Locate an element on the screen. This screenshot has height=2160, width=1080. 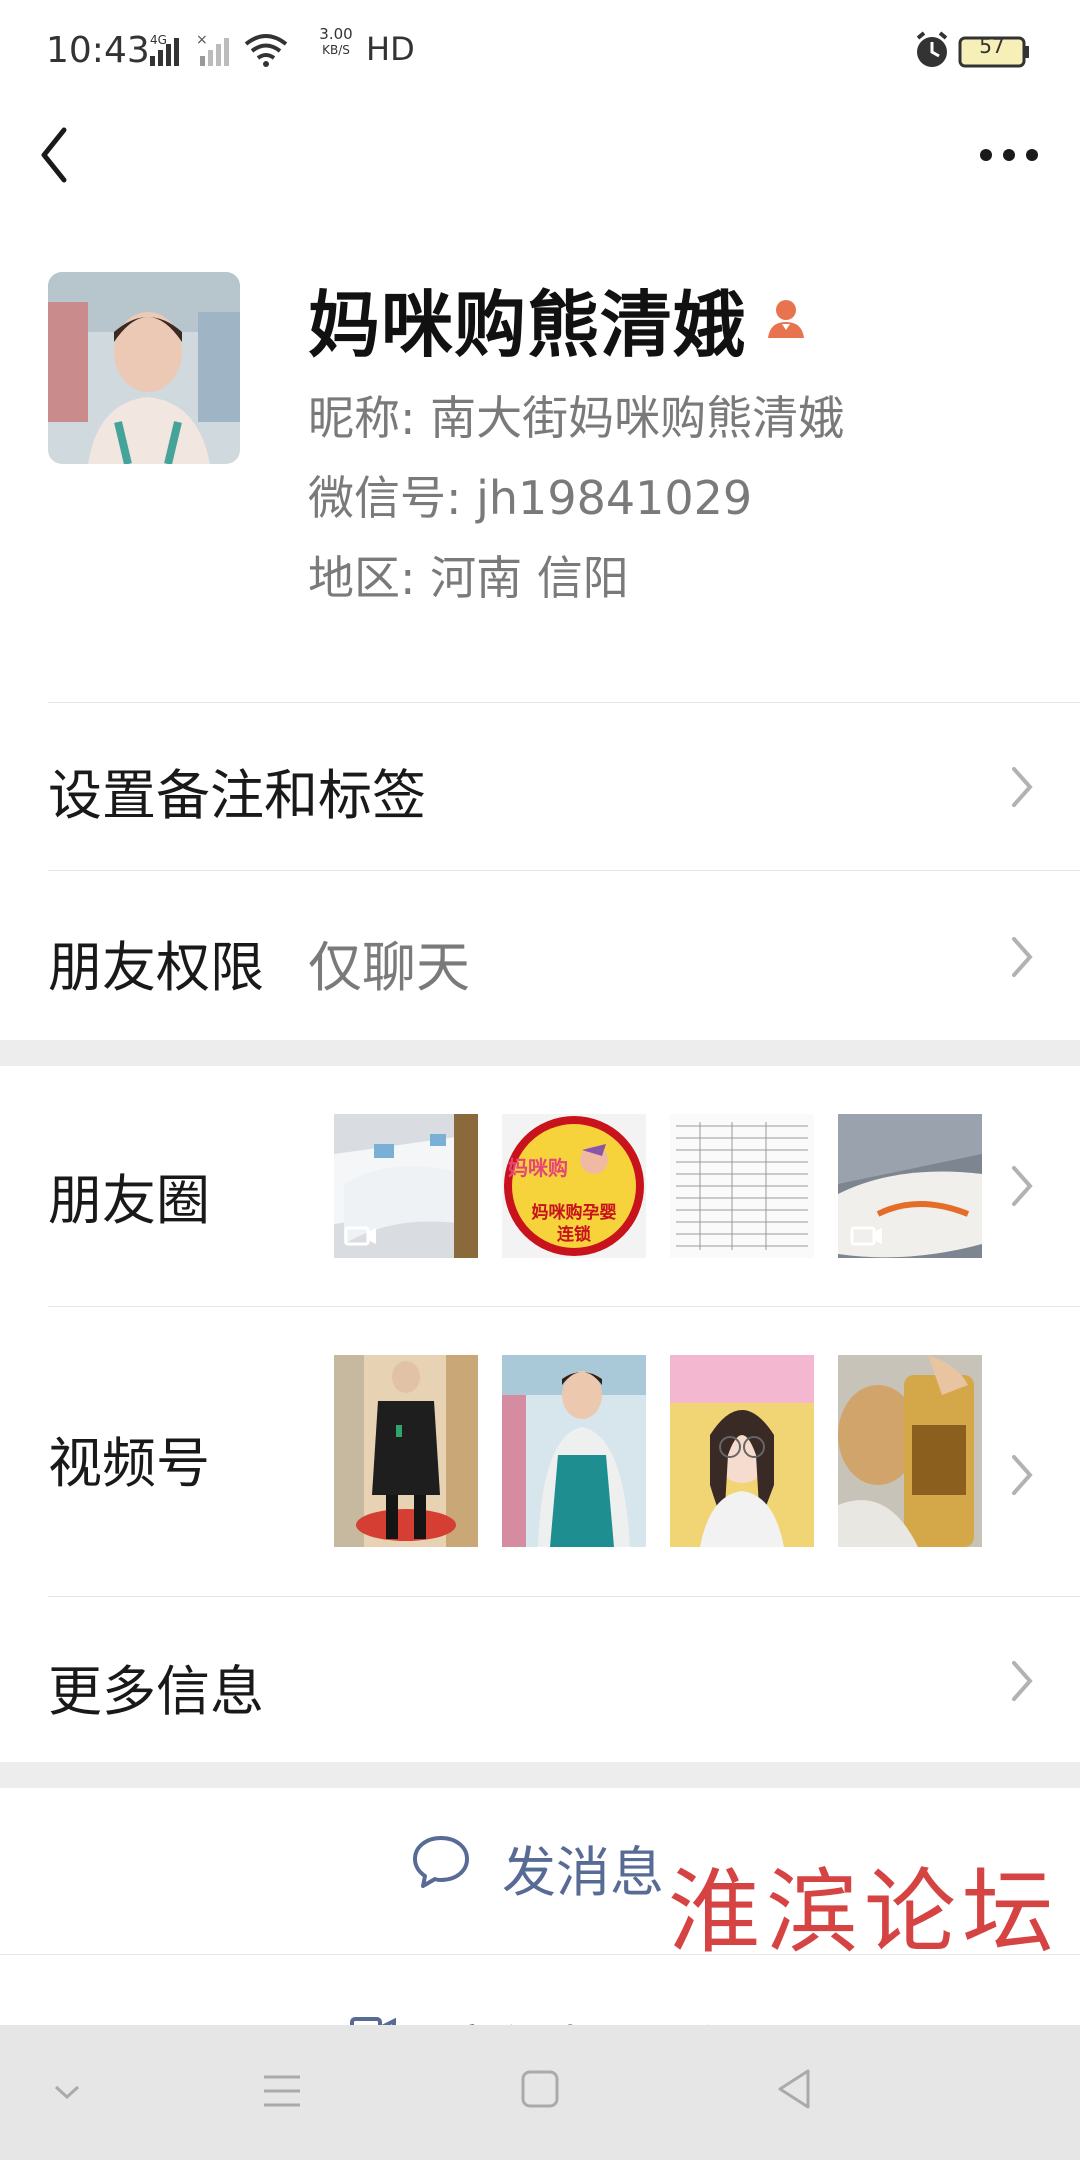
chat-bubble-icon is located at coordinates (441, 1861).